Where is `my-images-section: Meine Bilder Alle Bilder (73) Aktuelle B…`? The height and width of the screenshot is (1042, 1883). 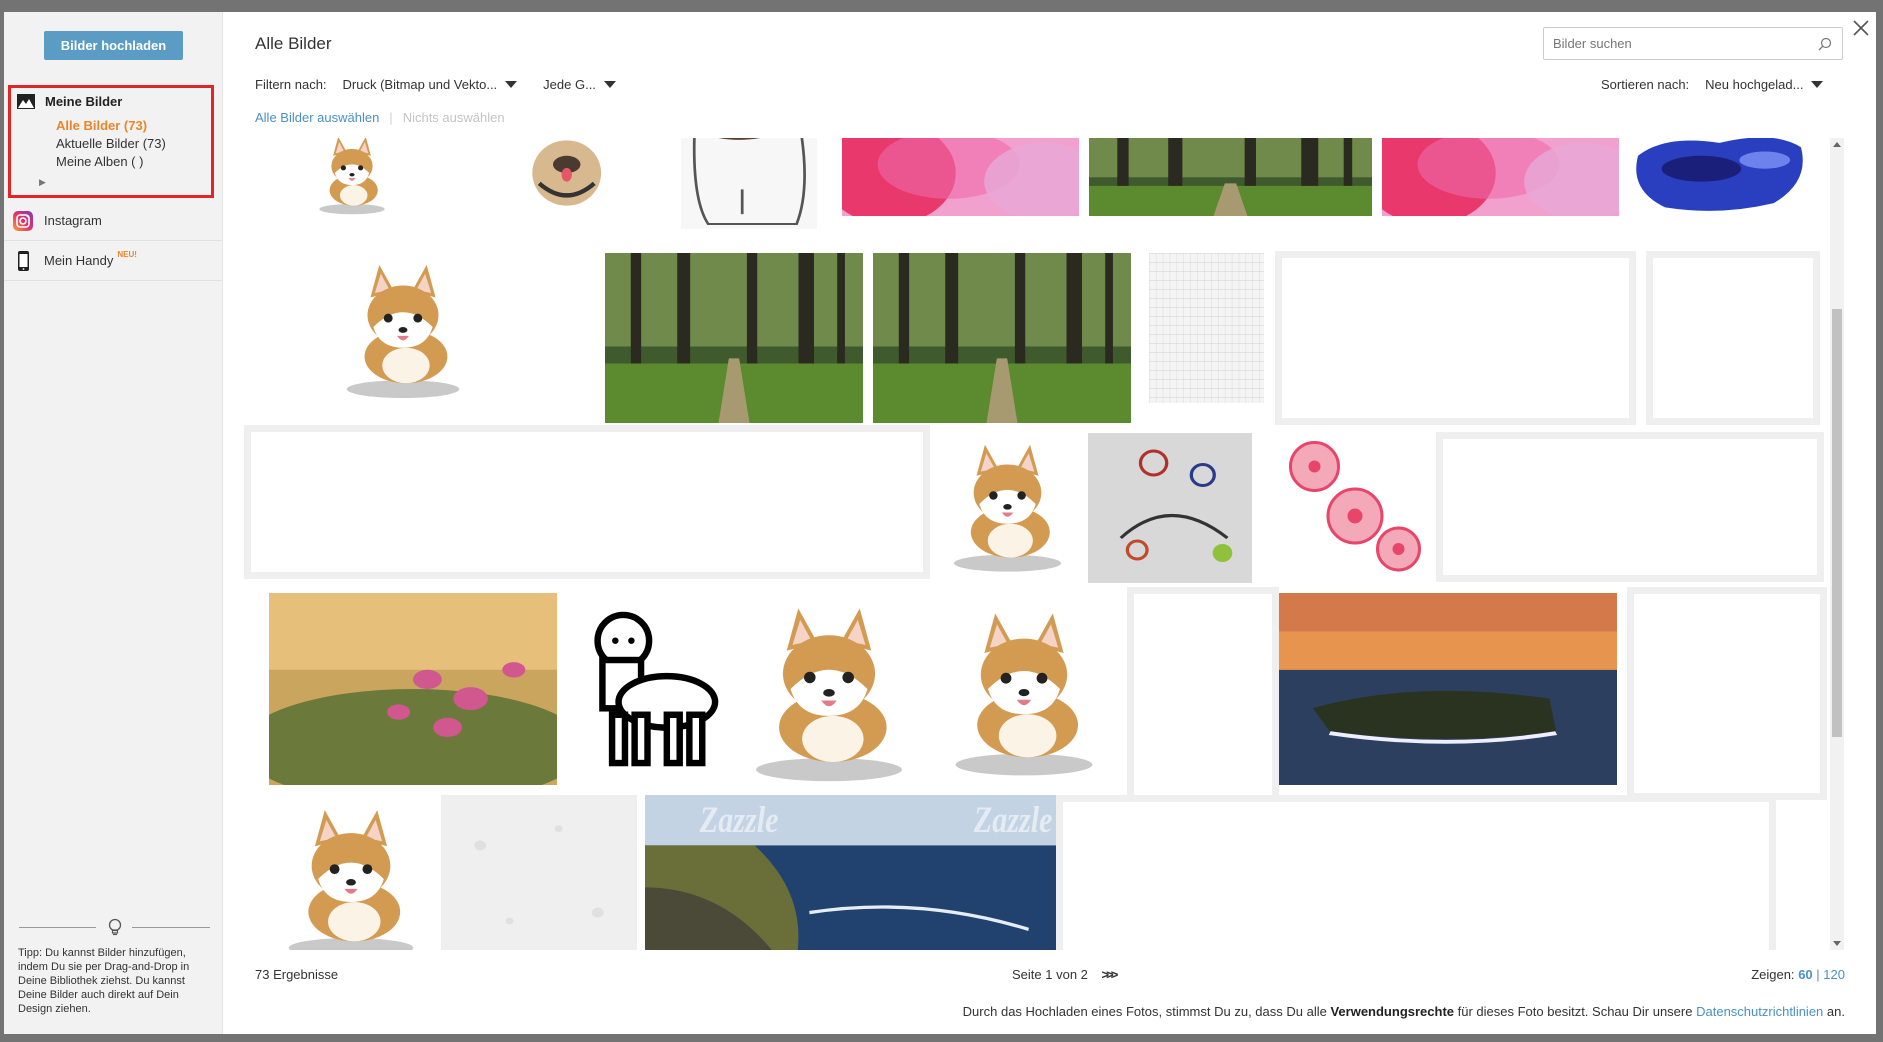 my-images-section: Meine Bilder Alle Bilder (73) Aktuelle B… is located at coordinates (111, 141).